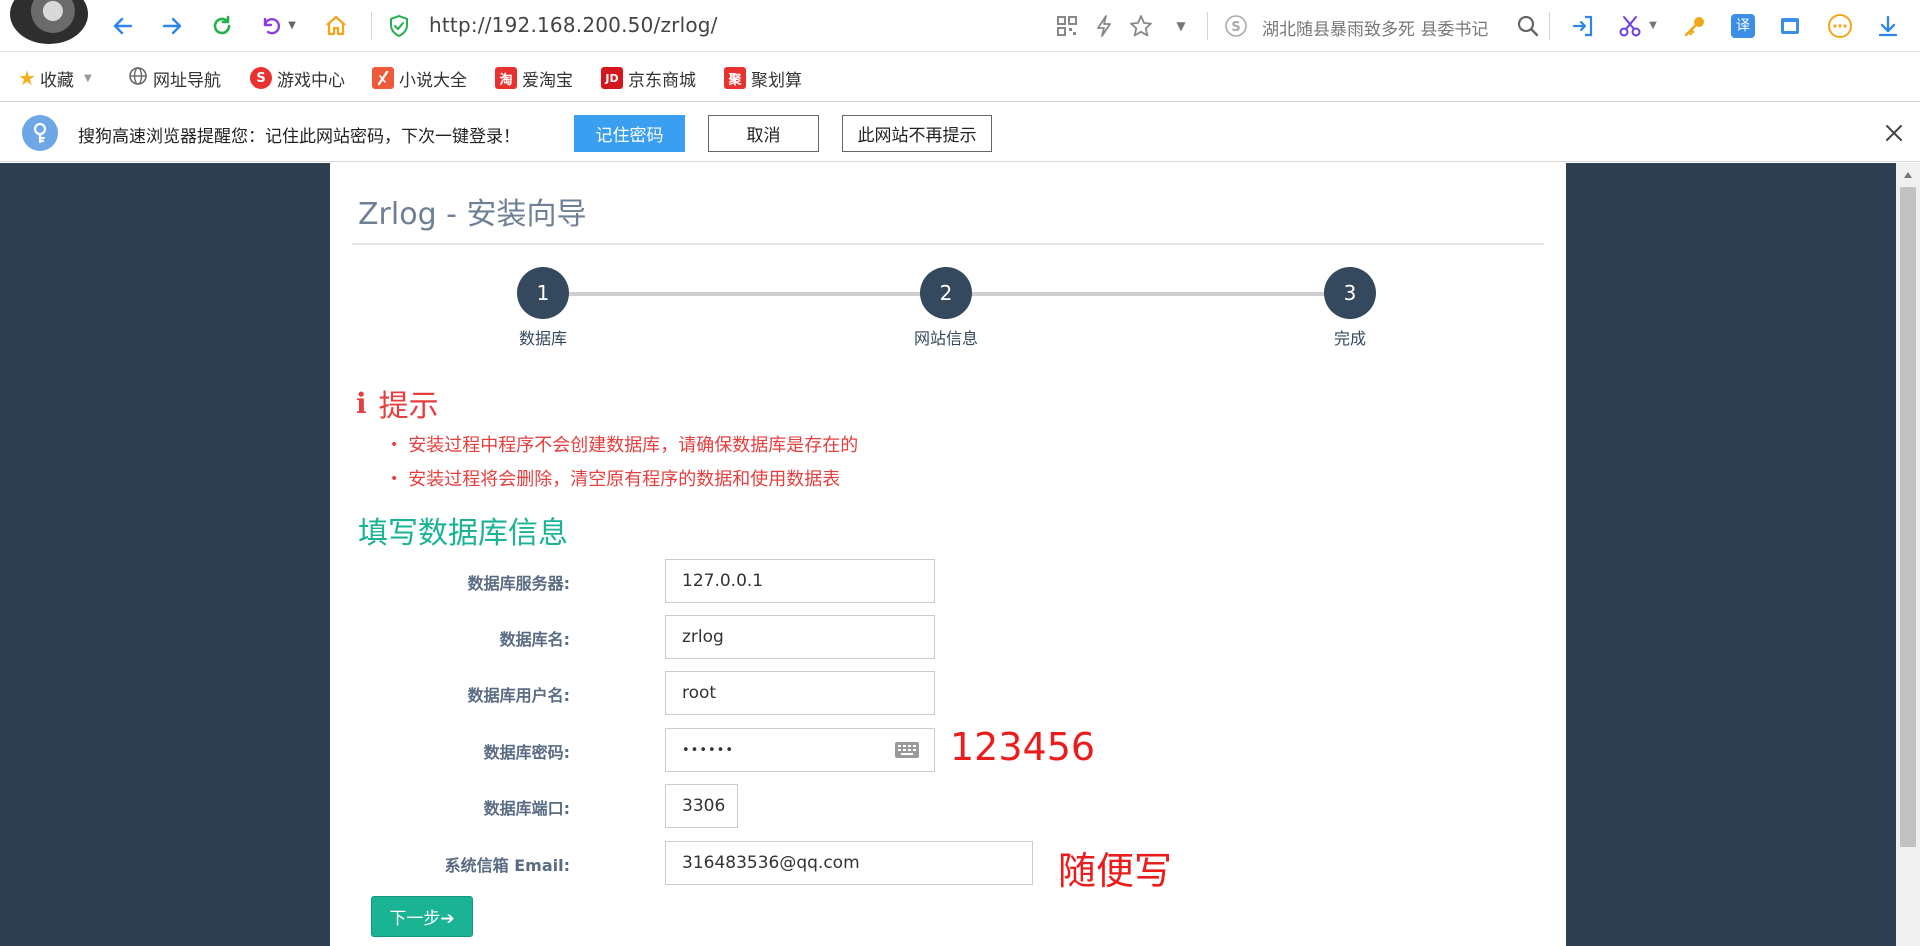  What do you see at coordinates (419, 78) in the screenshot?
I see `bookmark-novels: 小说大全` at bounding box center [419, 78].